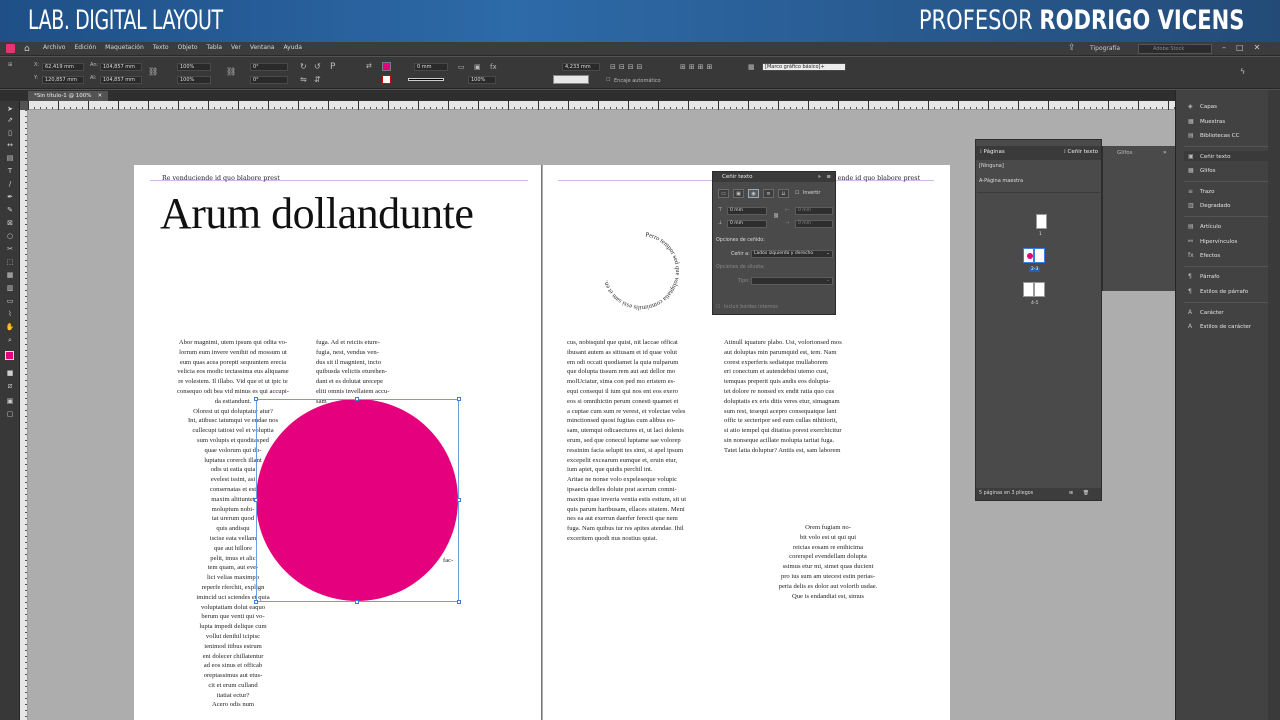 This screenshot has height=720, width=1280. What do you see at coordinates (493, 67) in the screenshot?
I see `fx-icon: fx` at bounding box center [493, 67].